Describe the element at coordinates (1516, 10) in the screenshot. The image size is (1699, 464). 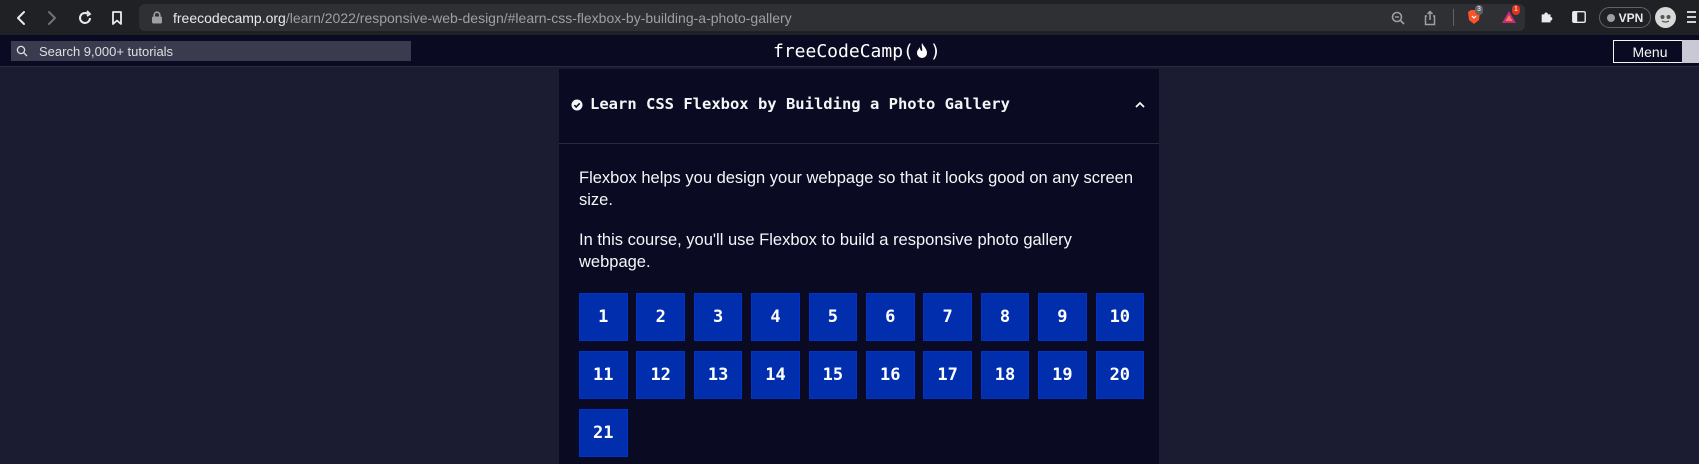
I see `rewards-count-badge: 1` at that location.